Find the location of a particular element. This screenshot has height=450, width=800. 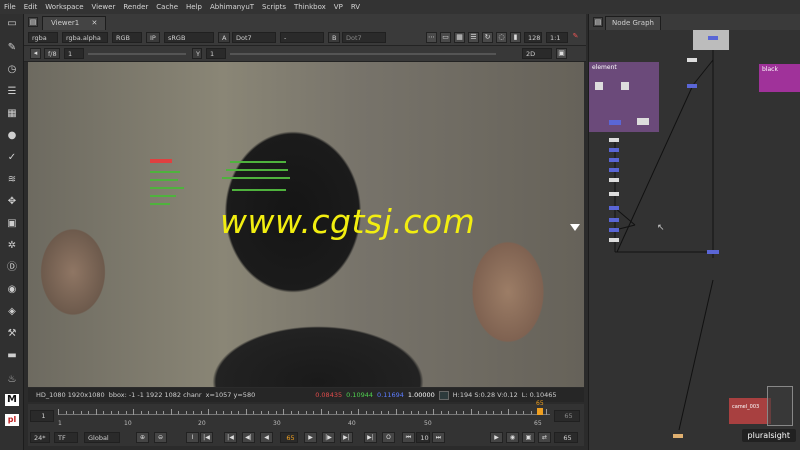

pane-menu-icon: ▤ is located at coordinates (33, 22).